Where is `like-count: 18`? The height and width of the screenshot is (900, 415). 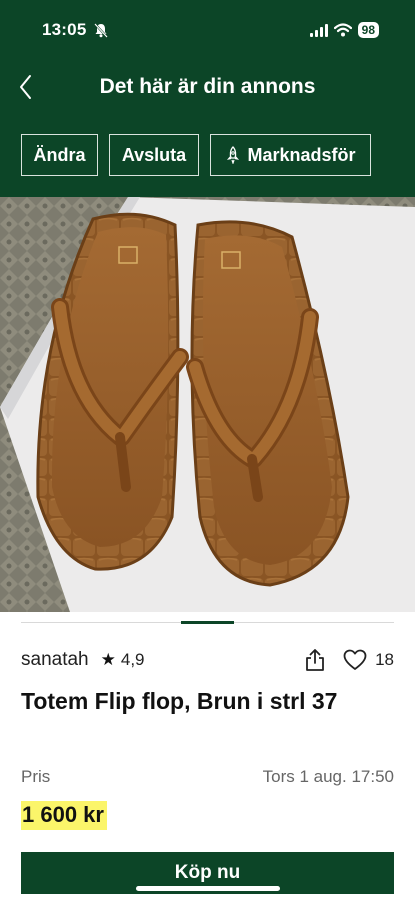 like-count: 18 is located at coordinates (384, 659).